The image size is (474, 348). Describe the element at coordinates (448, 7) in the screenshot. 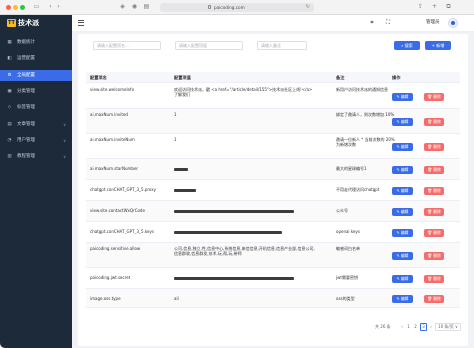

I see `tab-overview-icon: ⧉` at that location.